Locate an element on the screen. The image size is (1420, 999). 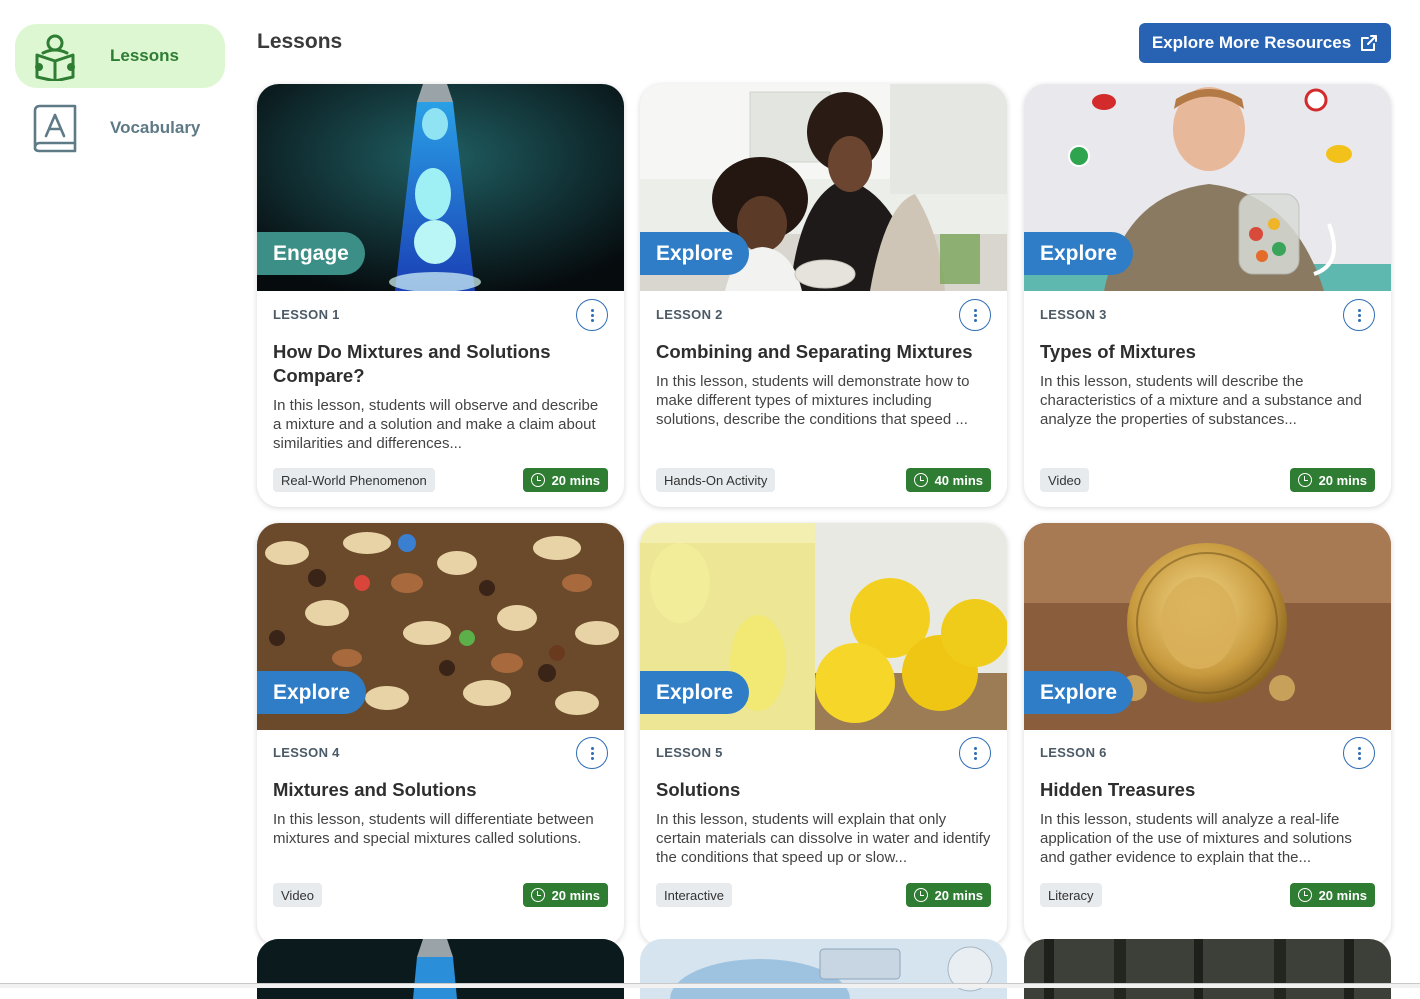
sidebar-item-lessons: Lessons is located at coordinates (120, 56).